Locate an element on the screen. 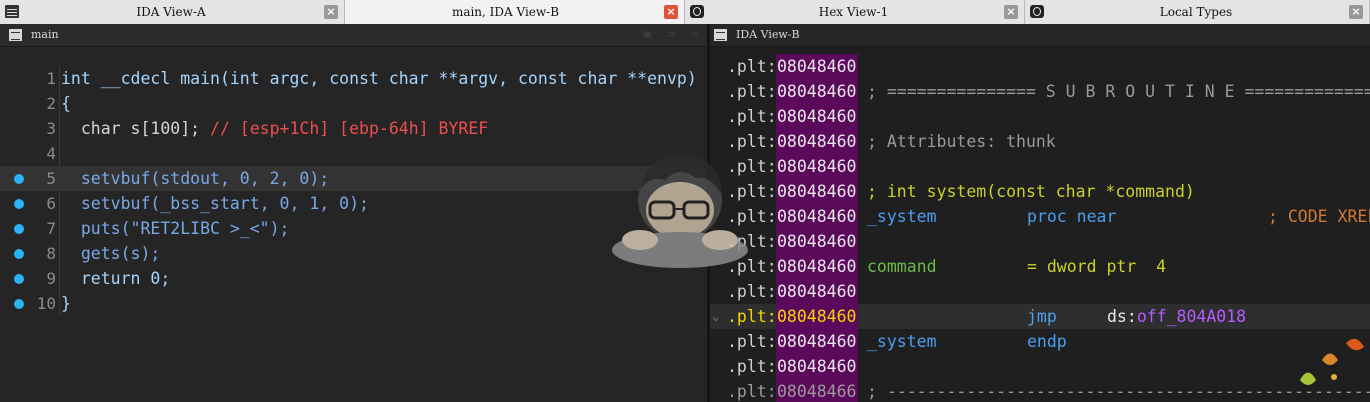  tab-hex-view-1: Hex View-1 × is located at coordinates (855, 12).